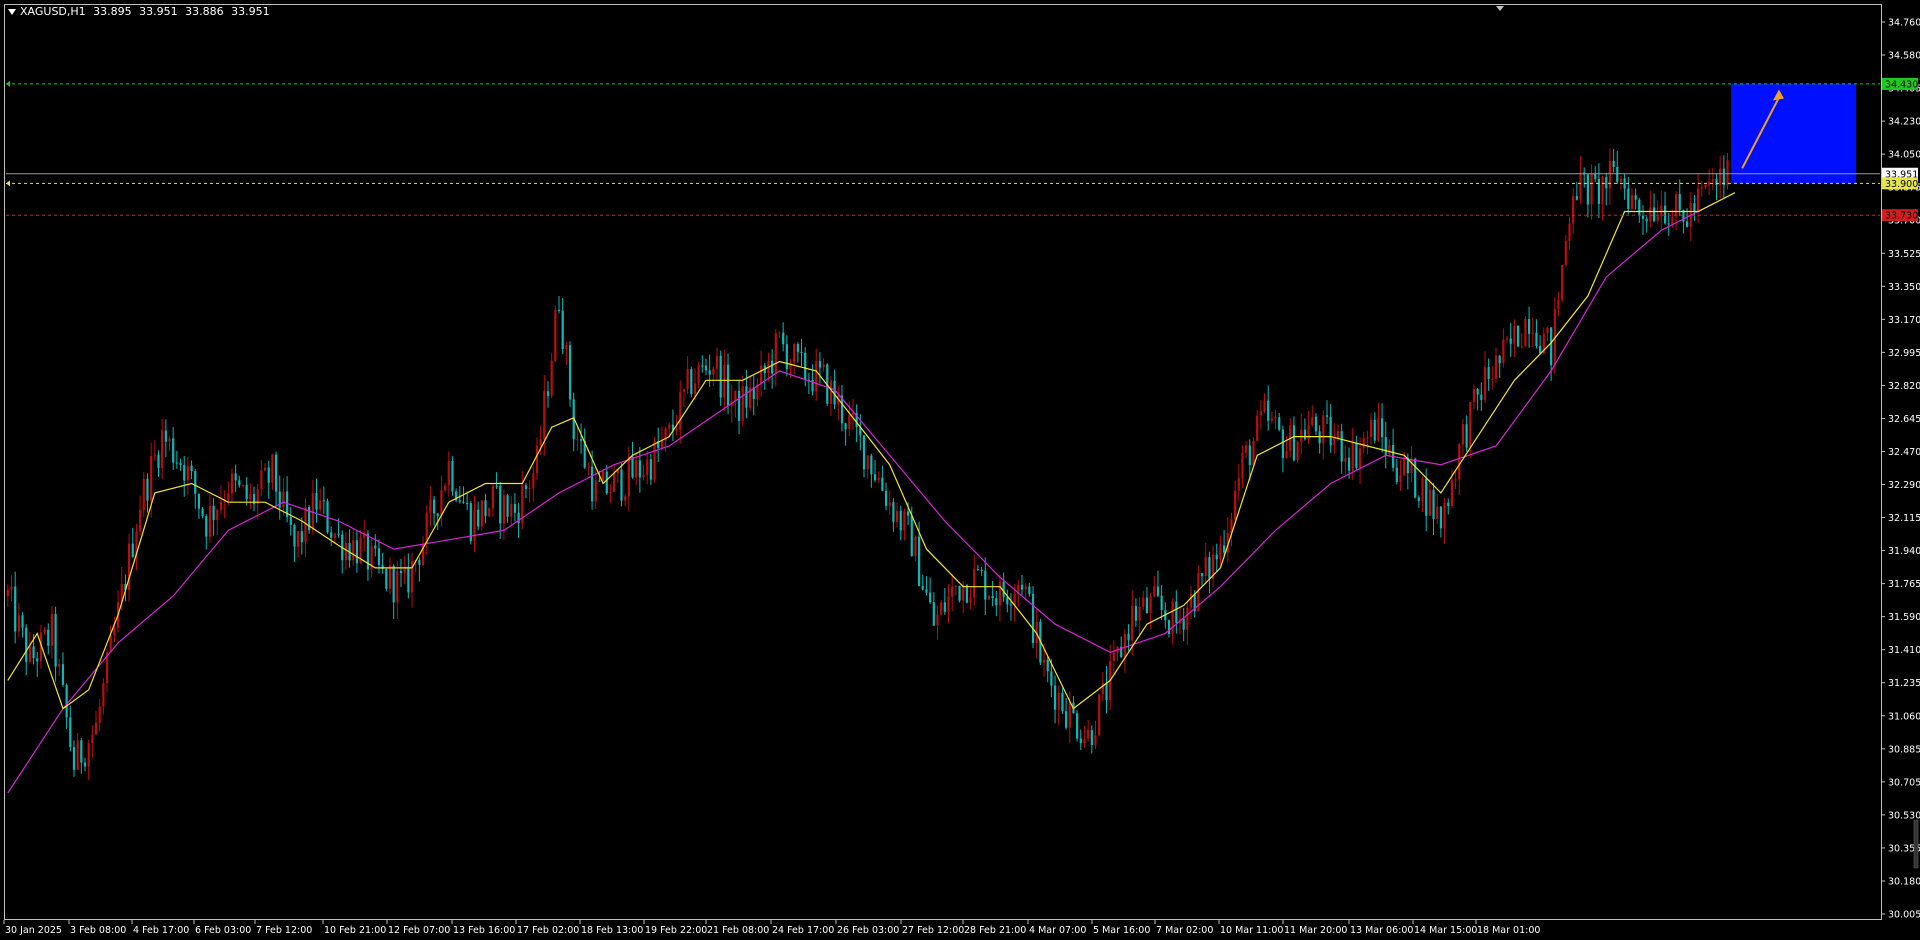 The width and height of the screenshot is (1920, 940). Describe the element at coordinates (1904, 617) in the screenshot. I see `y-tick-label: 31.590` at that location.